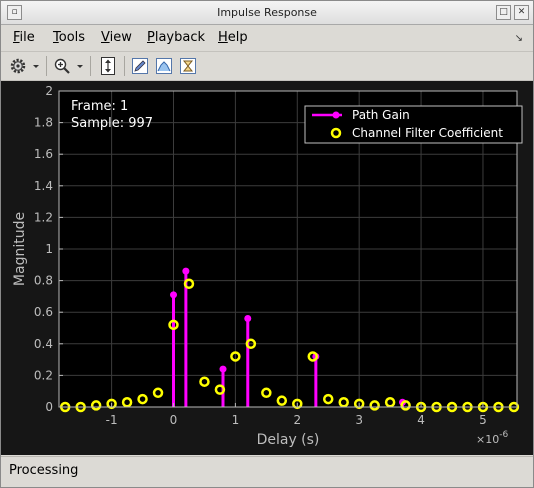 Image resolution: width=534 pixels, height=488 pixels. What do you see at coordinates (413, 124) in the screenshot?
I see `legend: Path Gain Channel Filter Coefficient` at bounding box center [413, 124].